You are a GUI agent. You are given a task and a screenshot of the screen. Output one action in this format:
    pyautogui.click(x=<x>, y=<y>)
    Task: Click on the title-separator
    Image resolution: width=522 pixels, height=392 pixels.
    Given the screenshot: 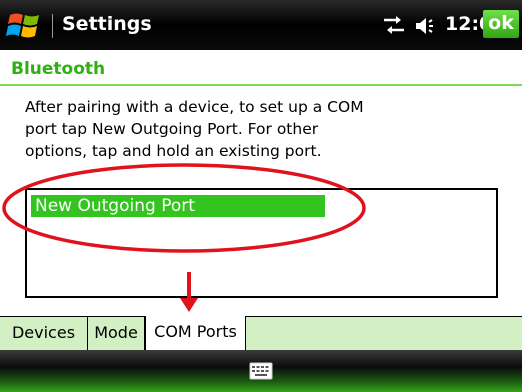 What is the action you would take?
    pyautogui.click(x=52, y=26)
    